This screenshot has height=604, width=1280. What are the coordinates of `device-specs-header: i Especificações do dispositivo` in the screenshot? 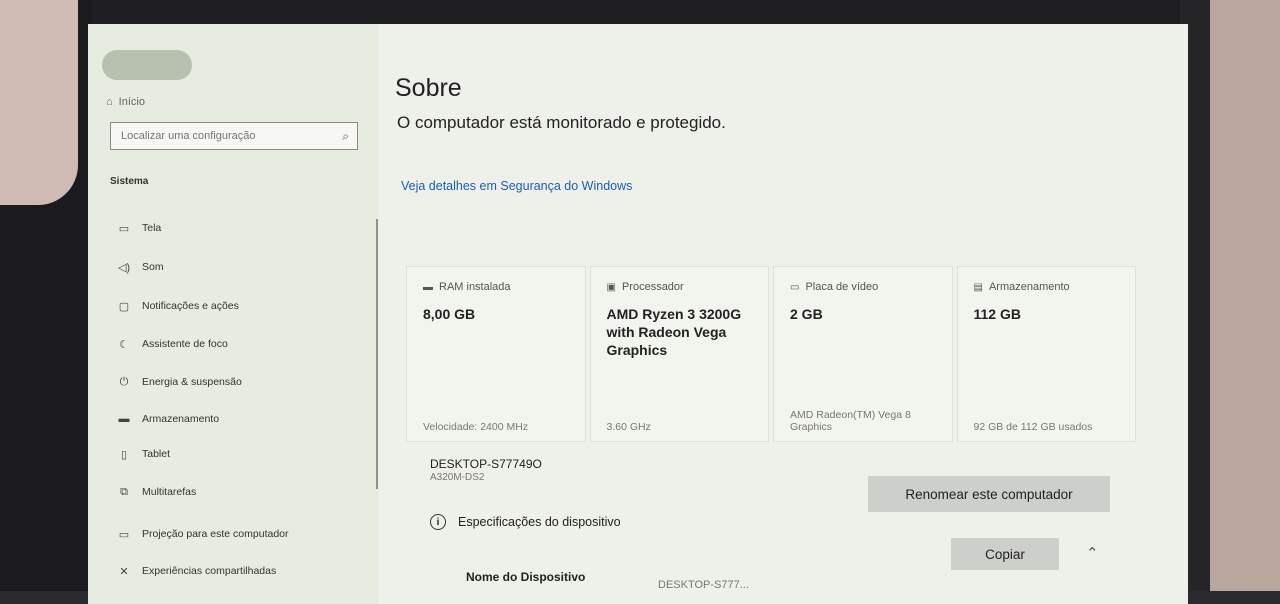 It's located at (525, 522).